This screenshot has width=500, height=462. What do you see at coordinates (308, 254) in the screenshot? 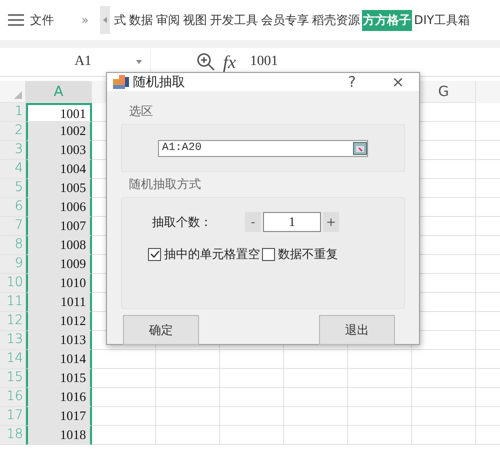
I see `checkbox-label: 数据不重复` at bounding box center [308, 254].